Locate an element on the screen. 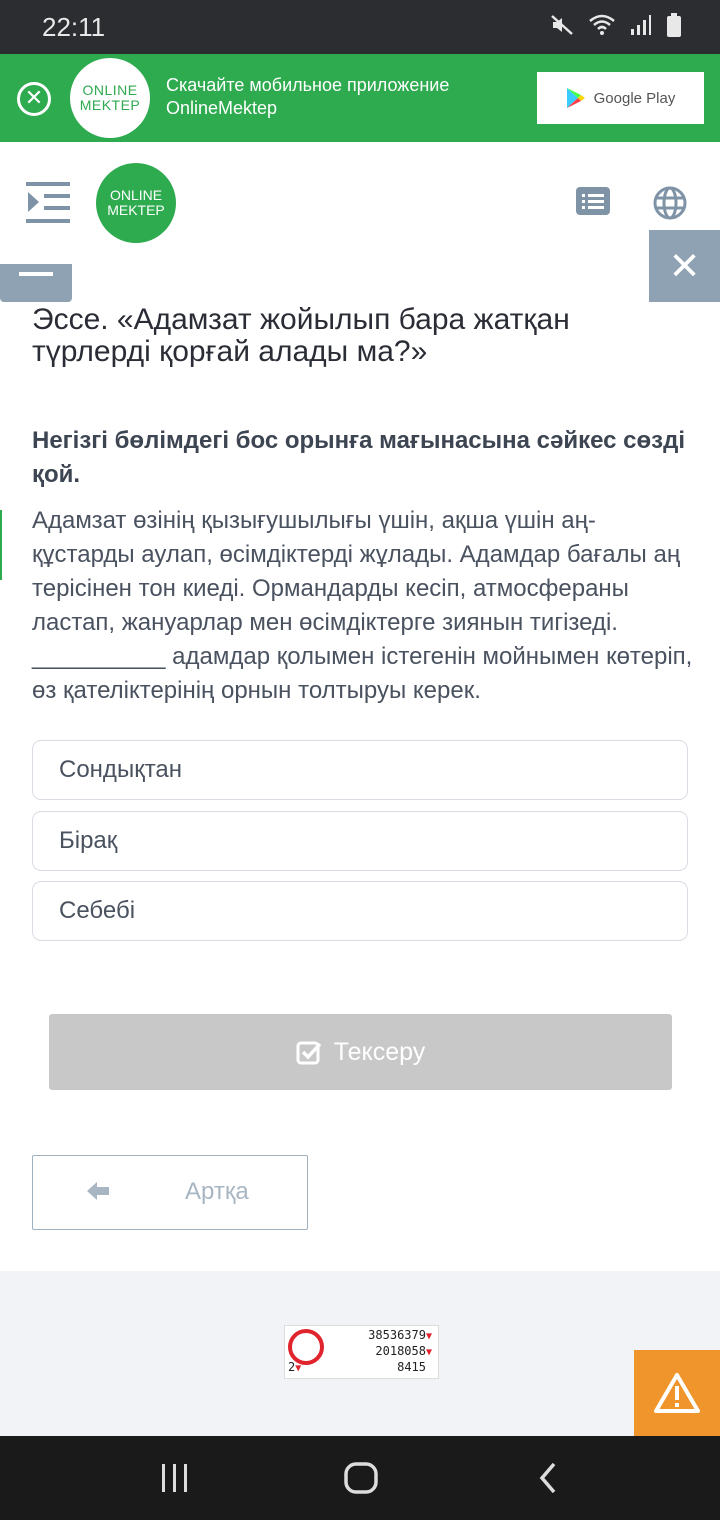 This screenshot has width=720, height=1520. promo-logo-line1: ONLINE is located at coordinates (110, 90).